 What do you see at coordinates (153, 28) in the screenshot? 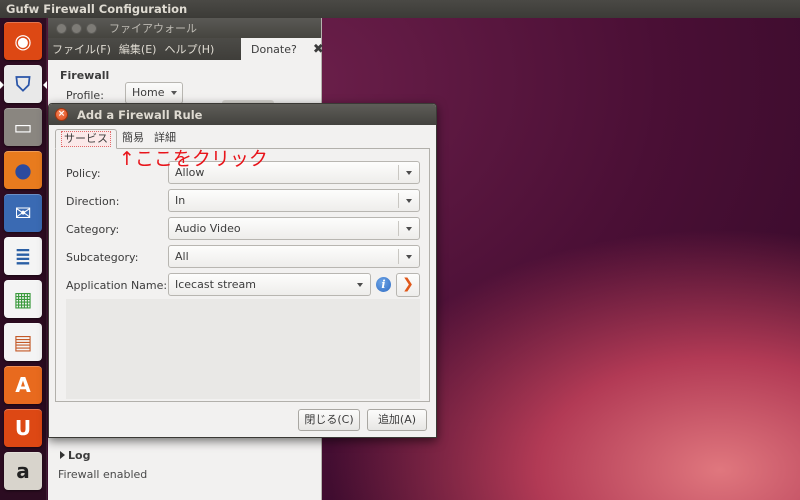
I see `main-window-title: ファイアウォール` at bounding box center [153, 28].